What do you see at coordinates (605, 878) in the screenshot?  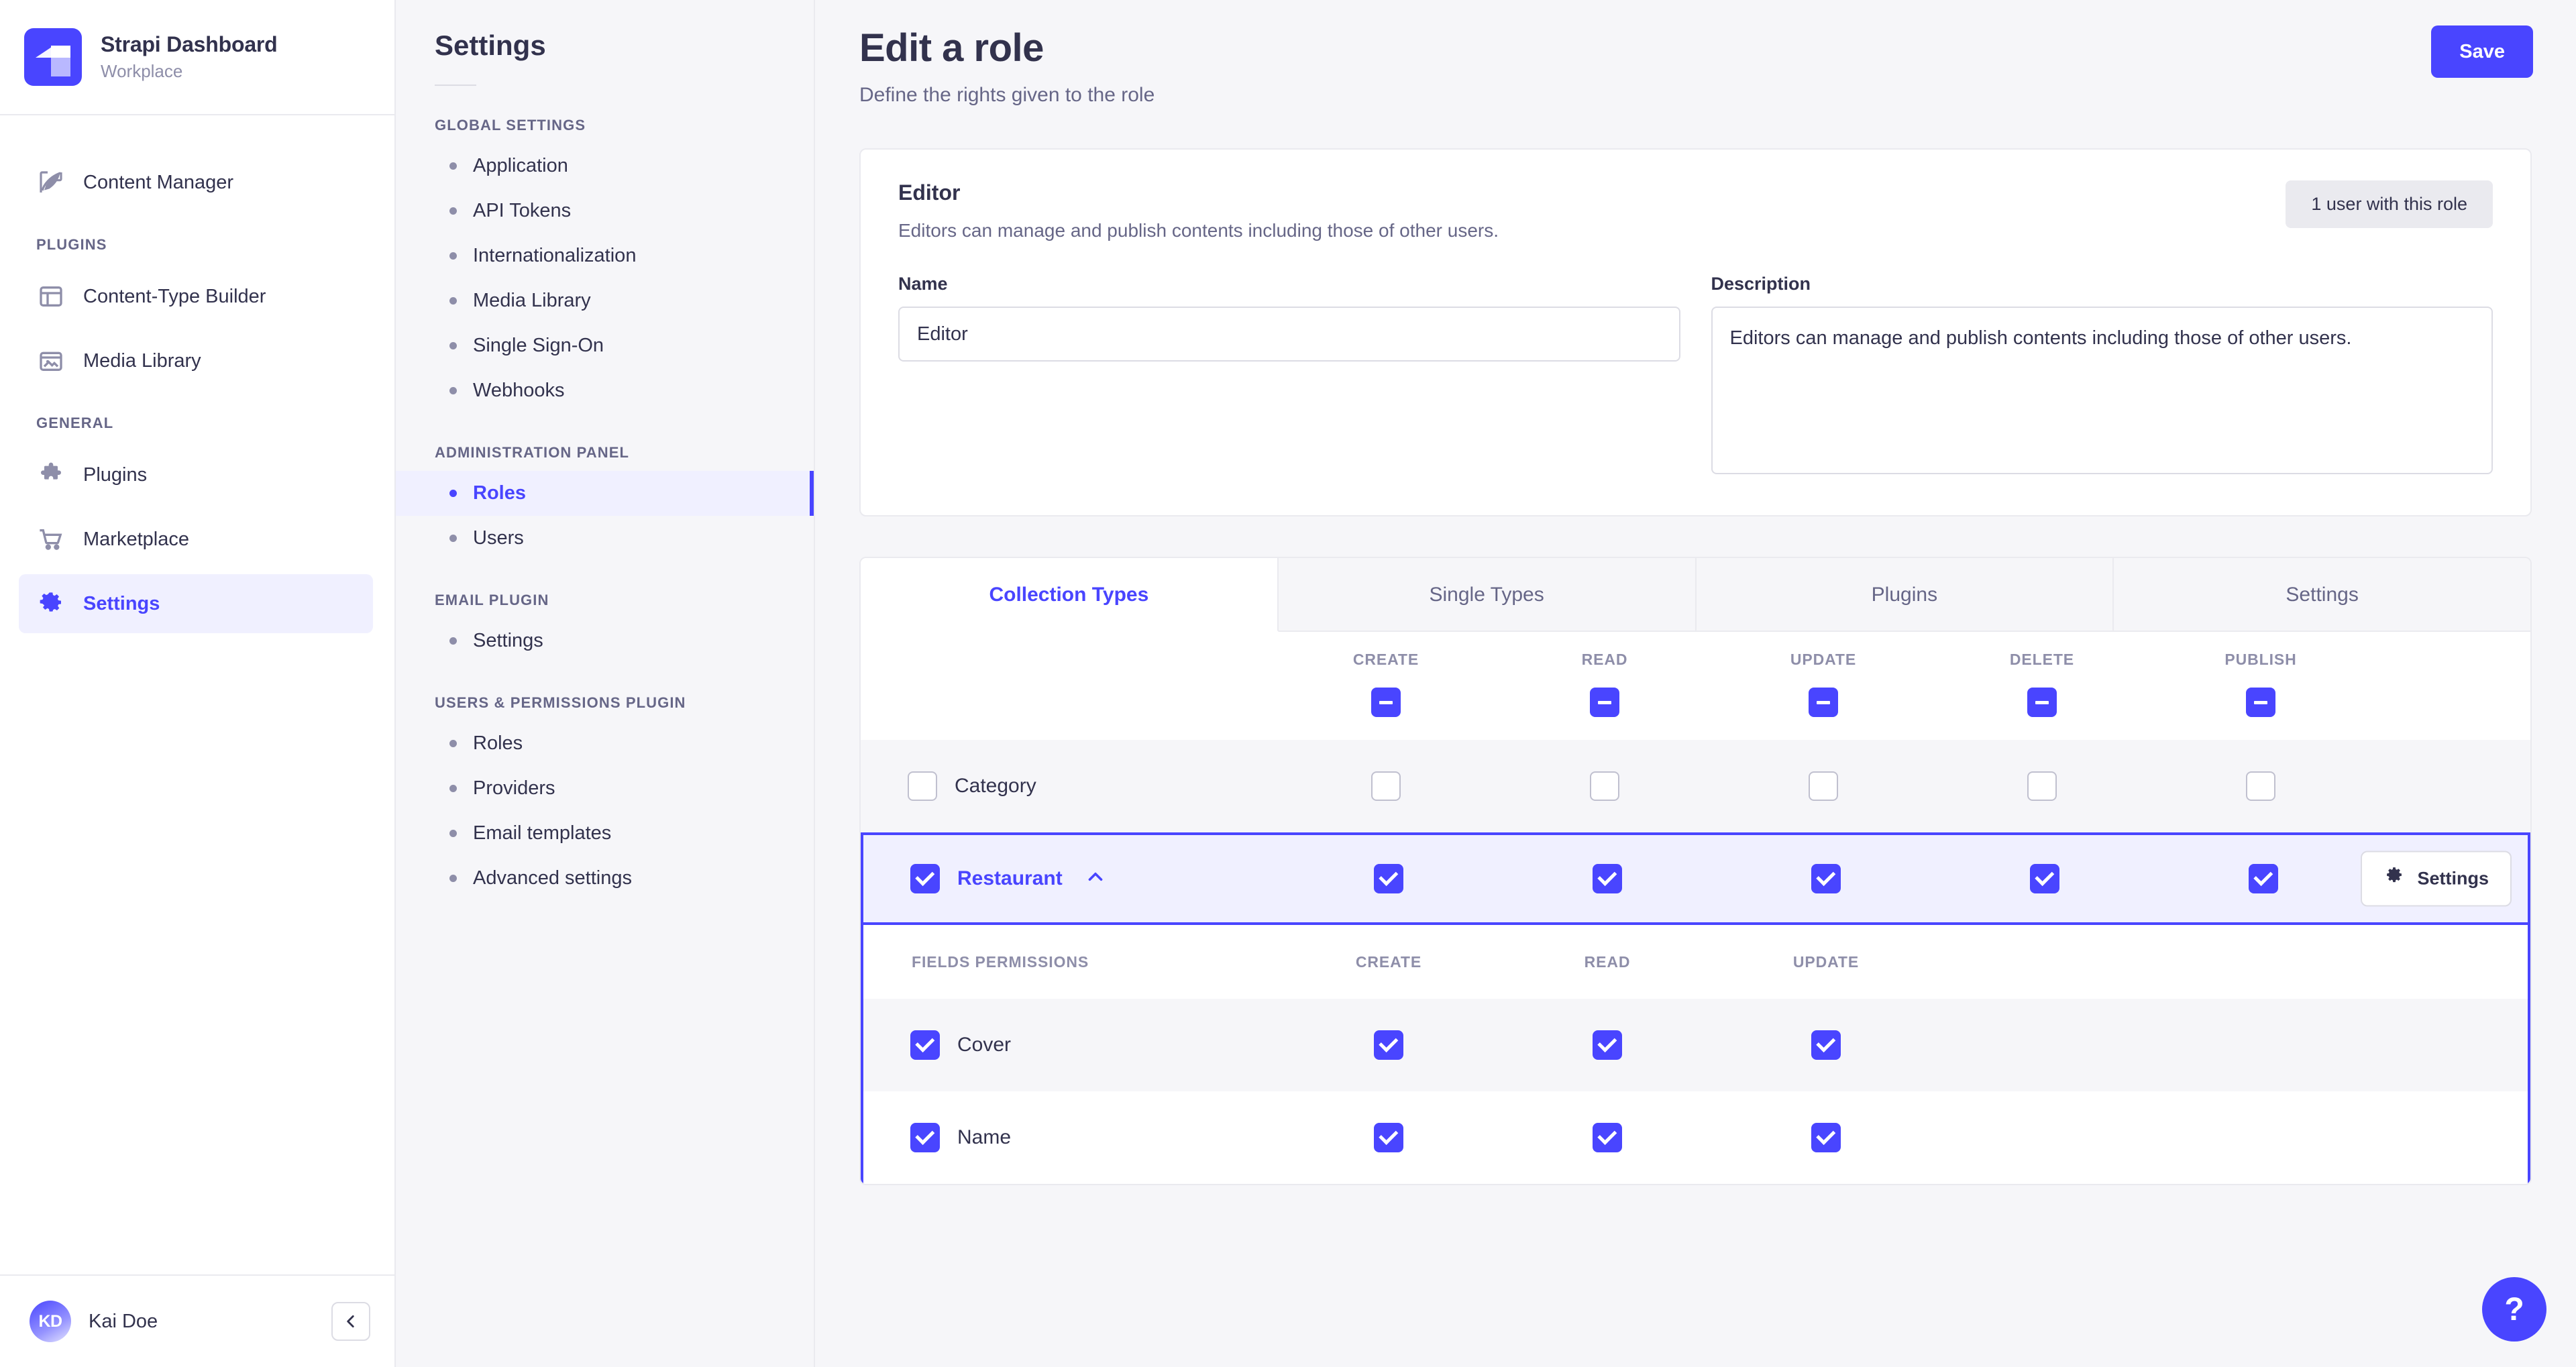 I see `settings-item-advanced-settings: Advanced settings` at bounding box center [605, 878].